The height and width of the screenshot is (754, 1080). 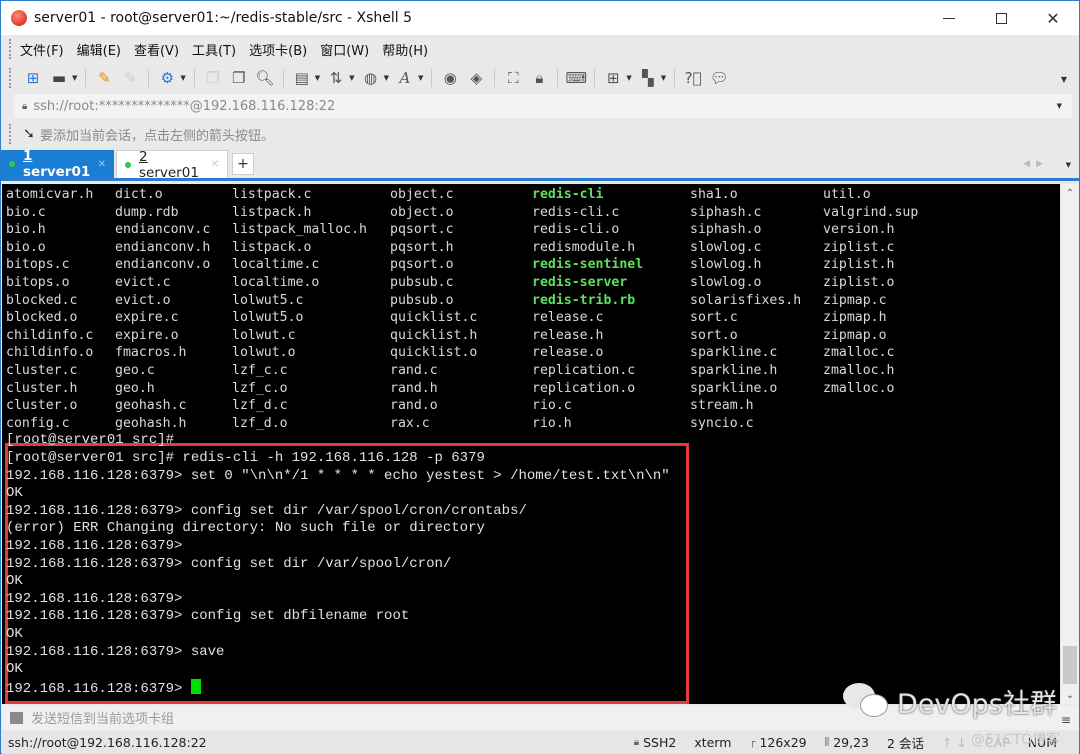 I want to click on tab-session-2: 2 server01 ✕, so click(x=172, y=164).